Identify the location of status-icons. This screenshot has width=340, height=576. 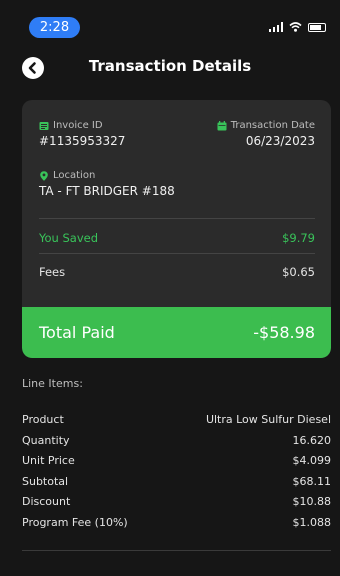
(297, 27).